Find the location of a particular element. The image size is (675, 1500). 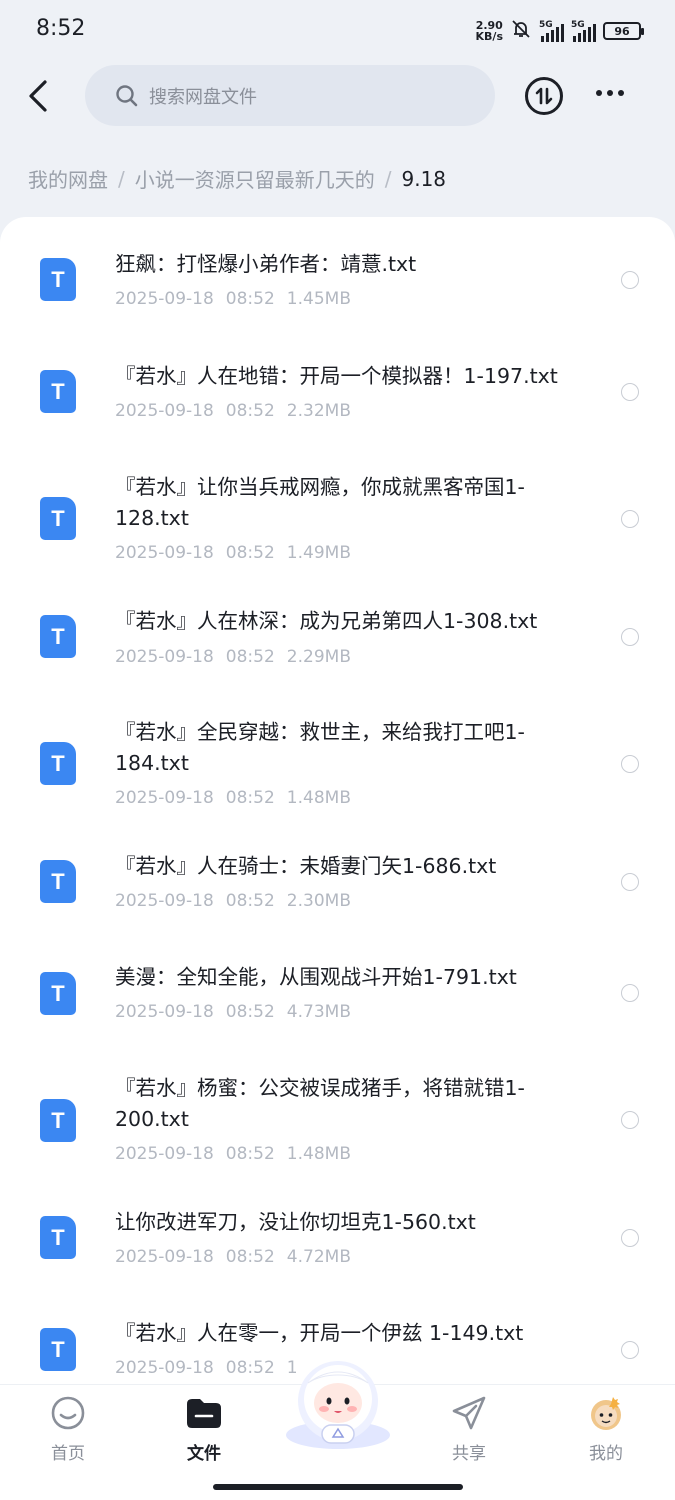

tab-home-label: 首页 is located at coordinates (68, 1454).